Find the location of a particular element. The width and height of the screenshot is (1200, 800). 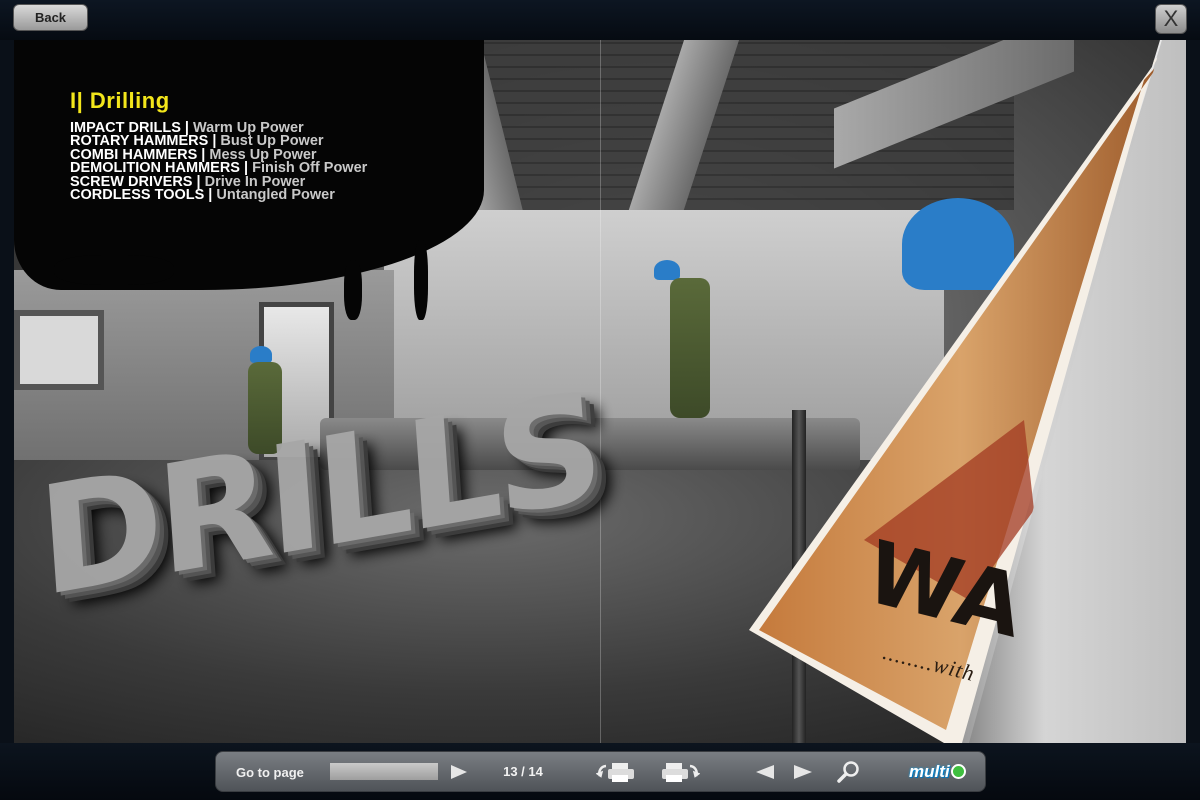

next-page-button is located at coordinates (803, 772).